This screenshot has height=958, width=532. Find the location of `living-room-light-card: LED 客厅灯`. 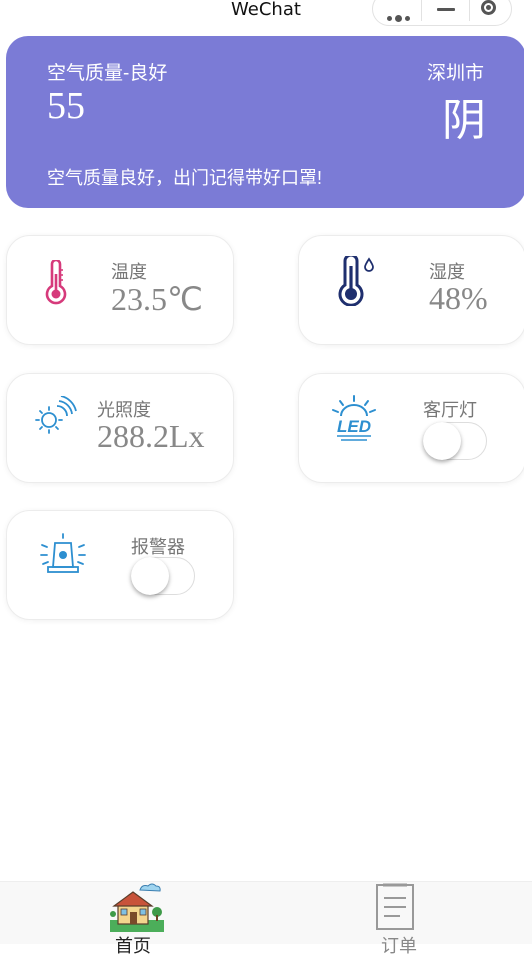

living-room-light-card: LED 客厅灯 is located at coordinates (412, 428).